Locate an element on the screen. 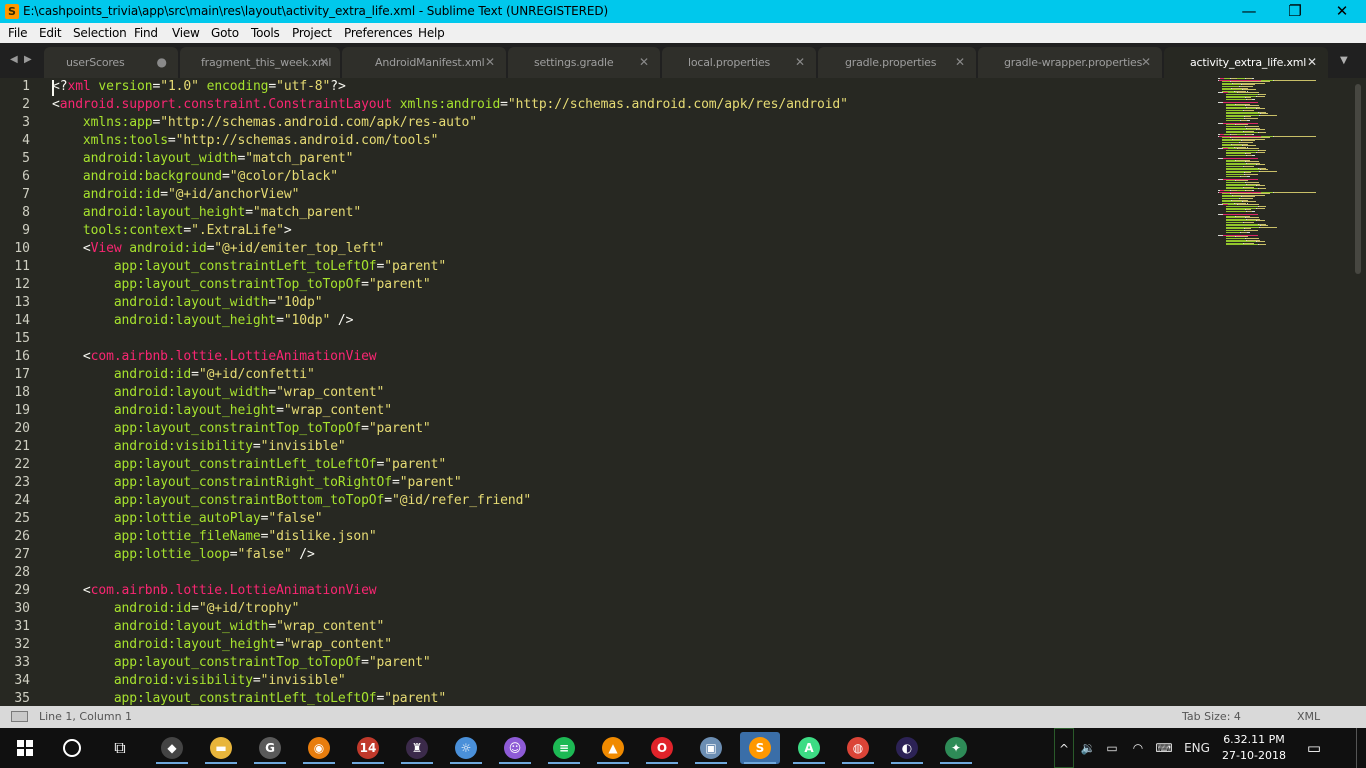  menu-view: View is located at coordinates (186, 33).